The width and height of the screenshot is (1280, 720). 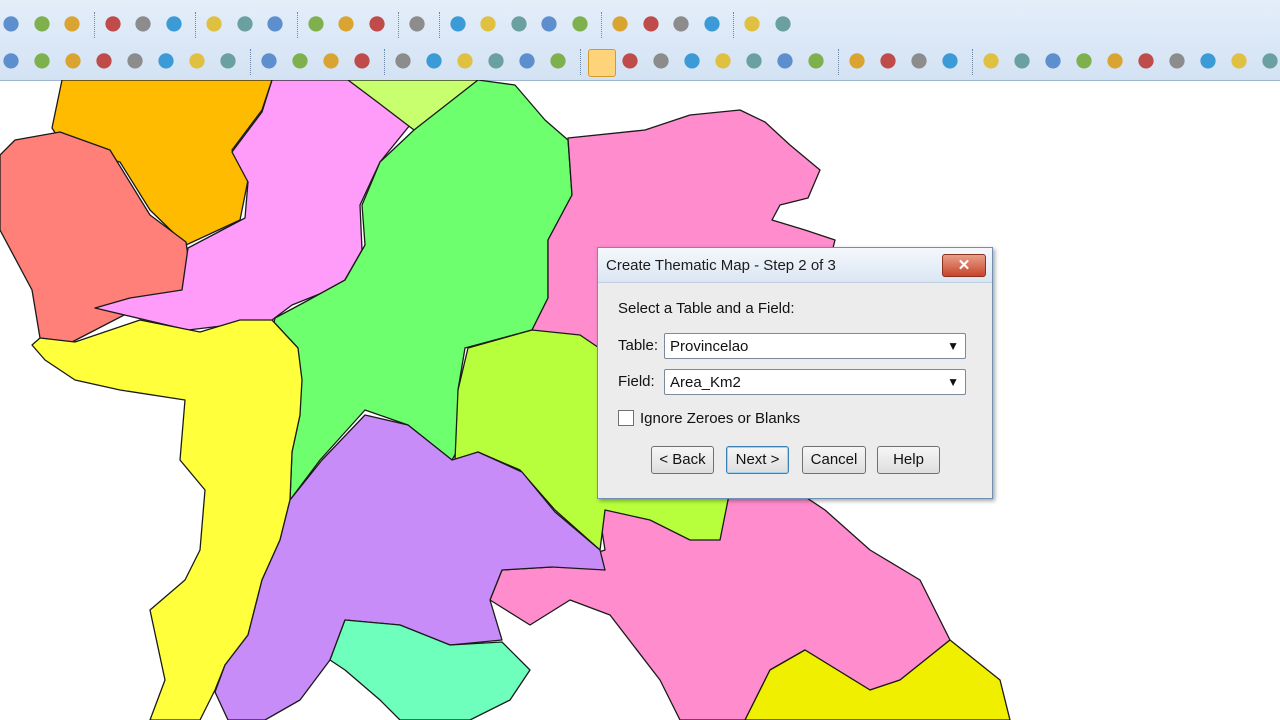 What do you see at coordinates (11, 25) in the screenshot?
I see `open-icon` at bounding box center [11, 25].